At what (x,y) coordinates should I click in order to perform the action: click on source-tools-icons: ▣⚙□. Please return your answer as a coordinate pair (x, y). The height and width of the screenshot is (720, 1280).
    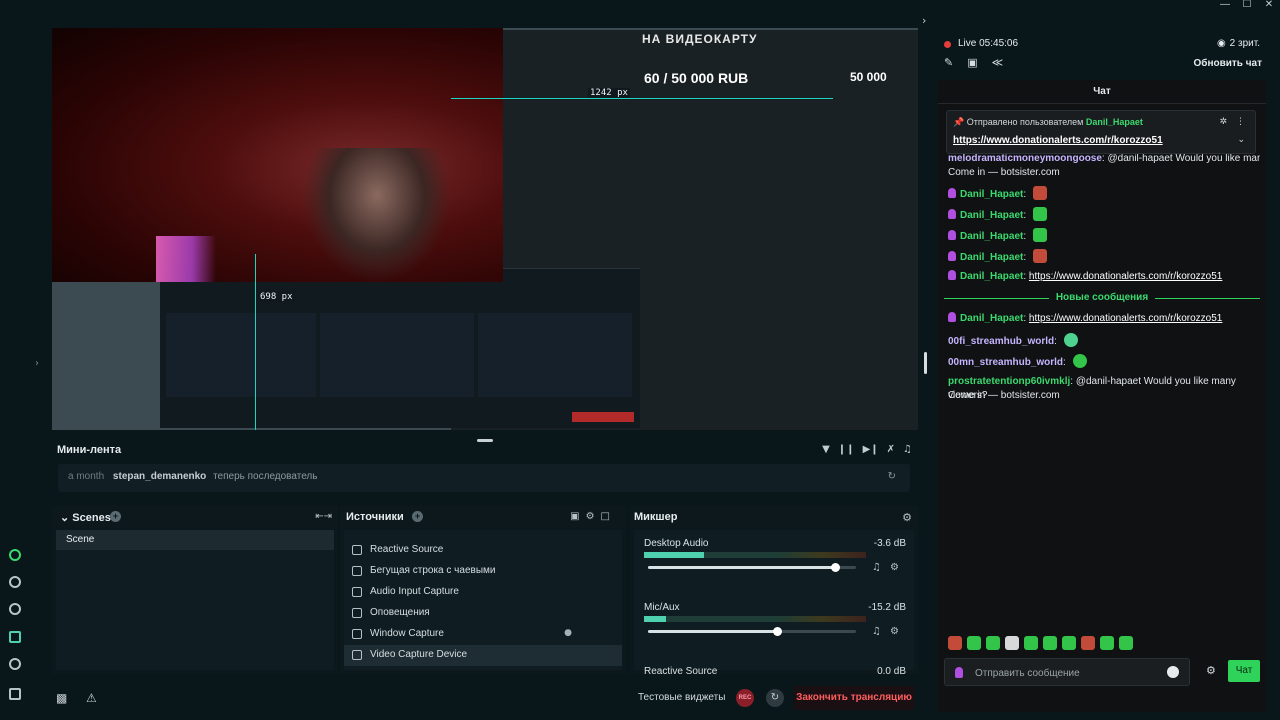
    Looking at the image, I should click on (593, 516).